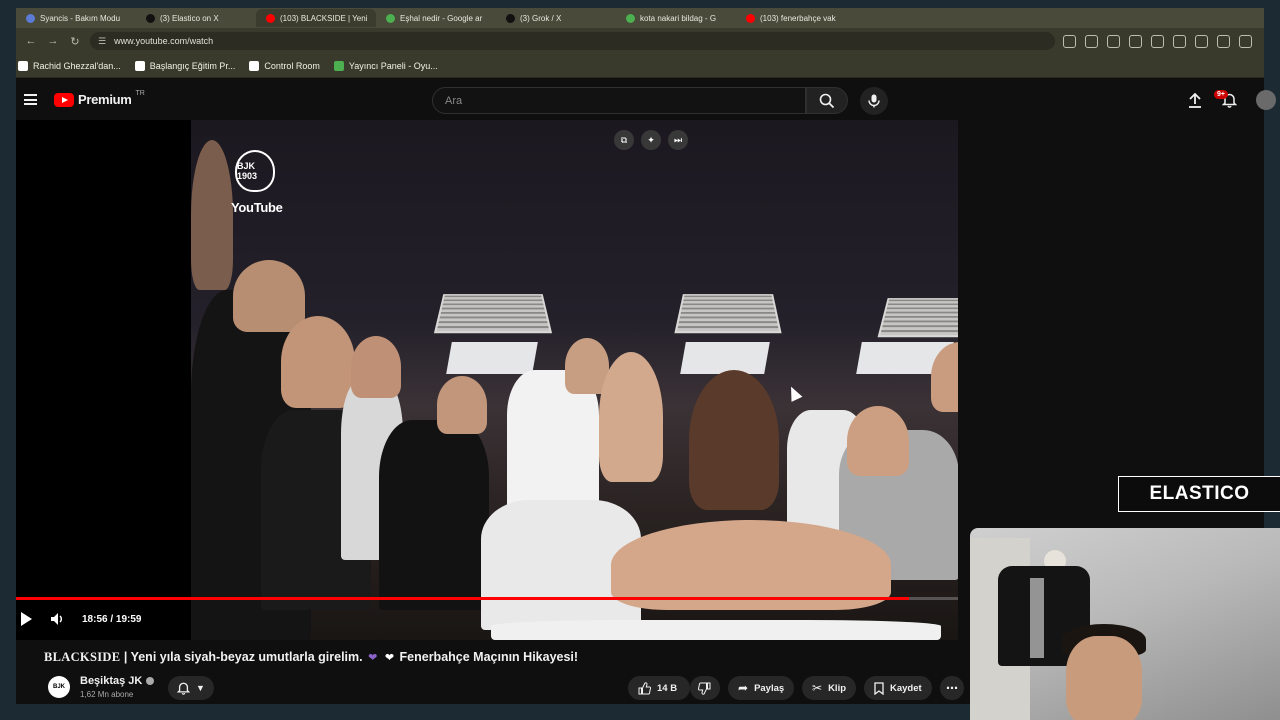 This screenshot has width=1280, height=720. I want to click on tab-favicon-icon, so click(30, 18).